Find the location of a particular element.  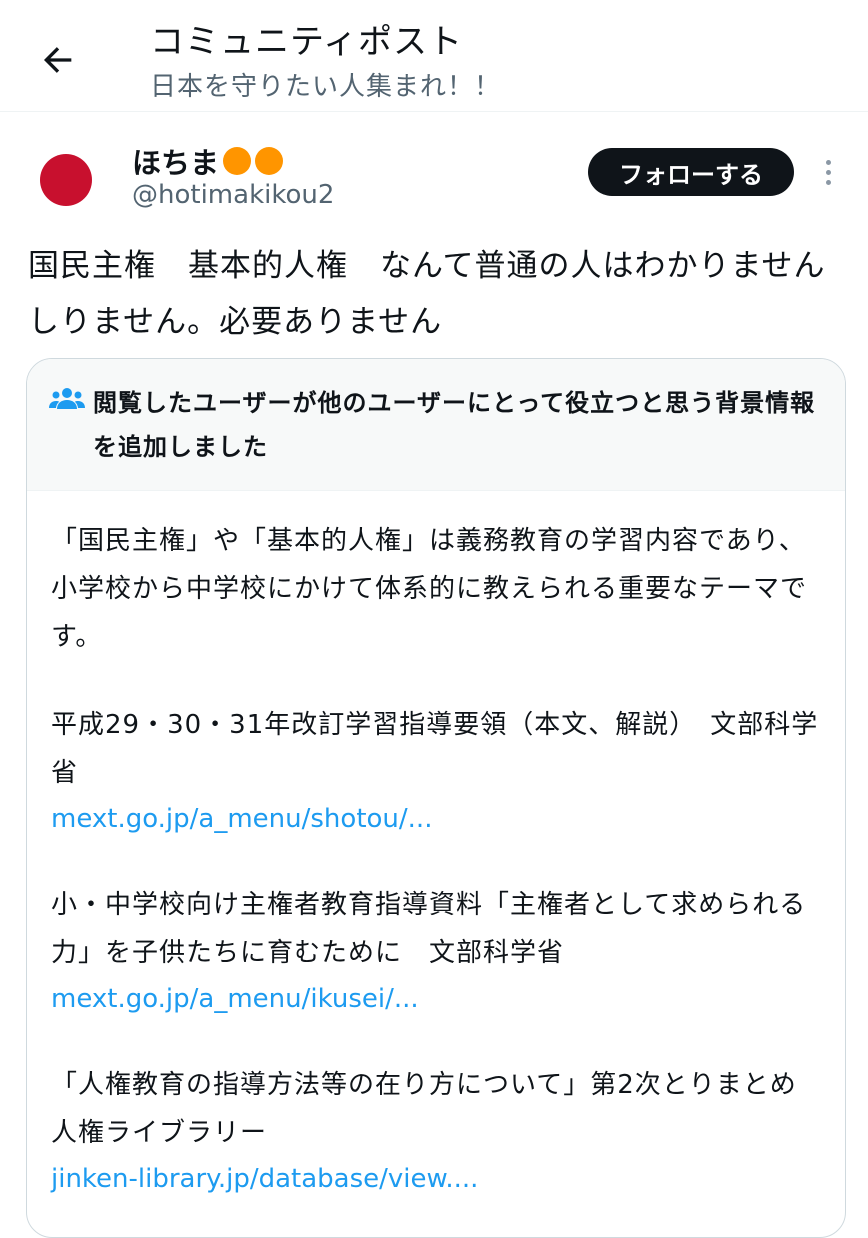

community-note-header: 閲覧したユーザーが他のユーザーにとって役立つと思う背景情報を追加しました is located at coordinates (436, 425).